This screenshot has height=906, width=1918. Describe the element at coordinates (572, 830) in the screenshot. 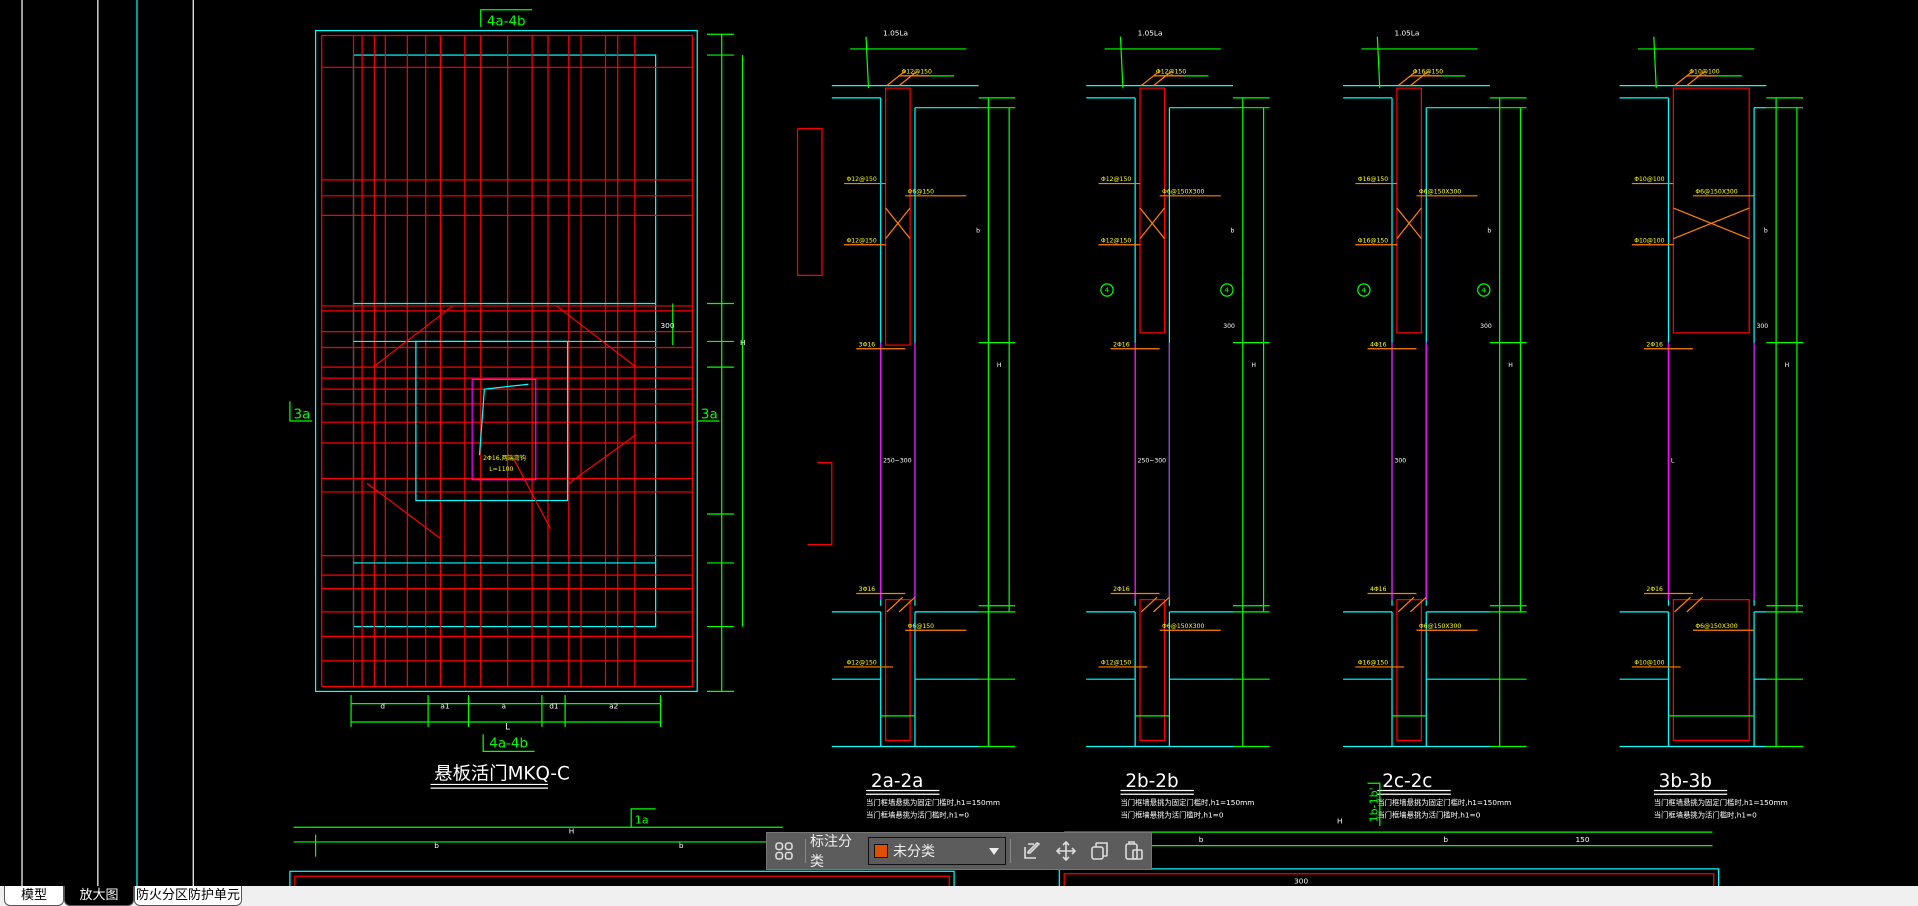

I see `bottom-dim-H: H` at that location.